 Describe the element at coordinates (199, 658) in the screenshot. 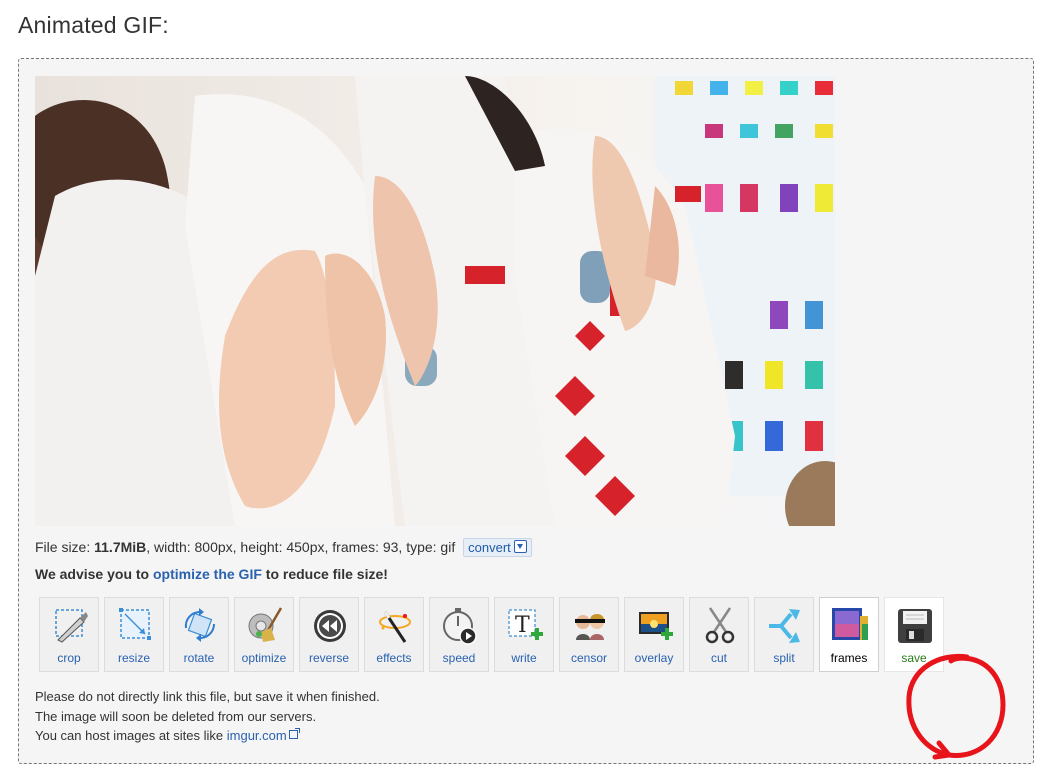

I see `rotate-label: rotate` at that location.